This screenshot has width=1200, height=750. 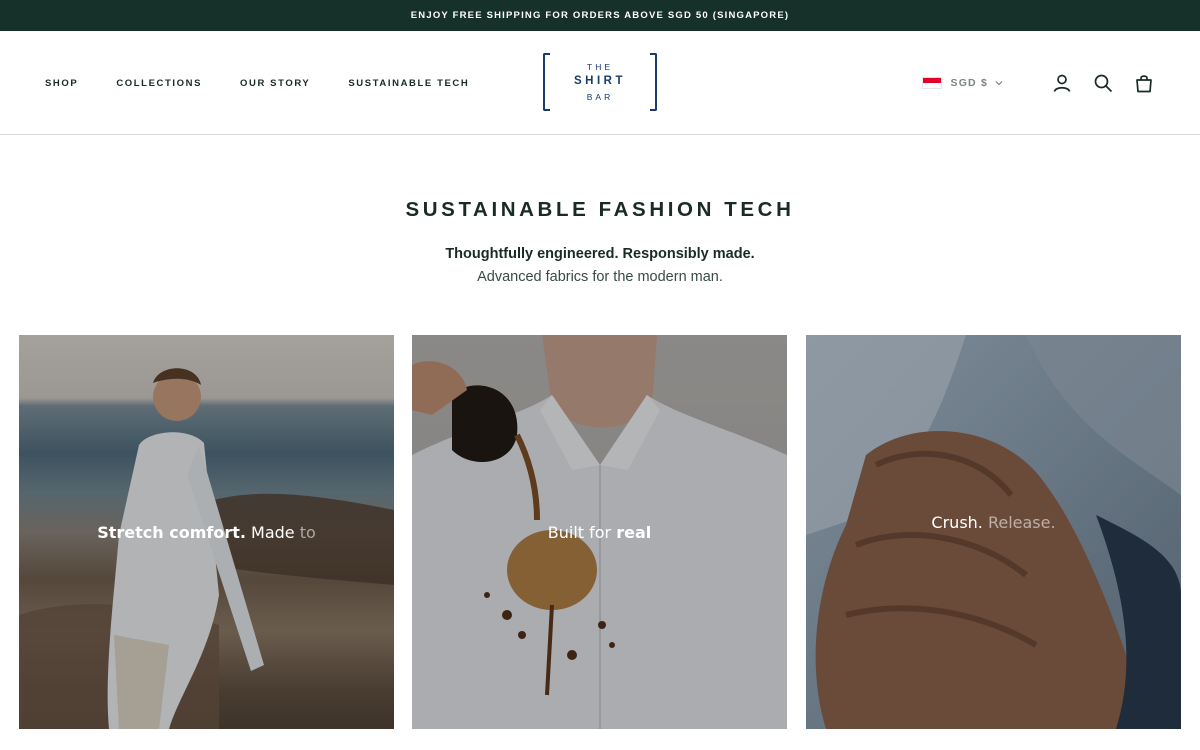 I want to click on chevron-down-icon, so click(x=999, y=83).